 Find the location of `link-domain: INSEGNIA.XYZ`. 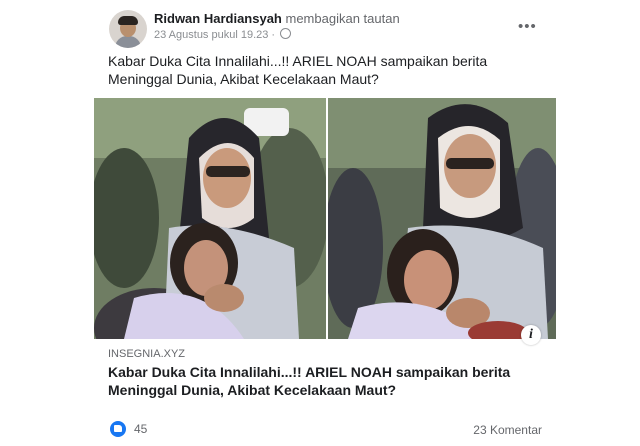

link-domain: INSEGNIA.XYZ is located at coordinates (146, 354).